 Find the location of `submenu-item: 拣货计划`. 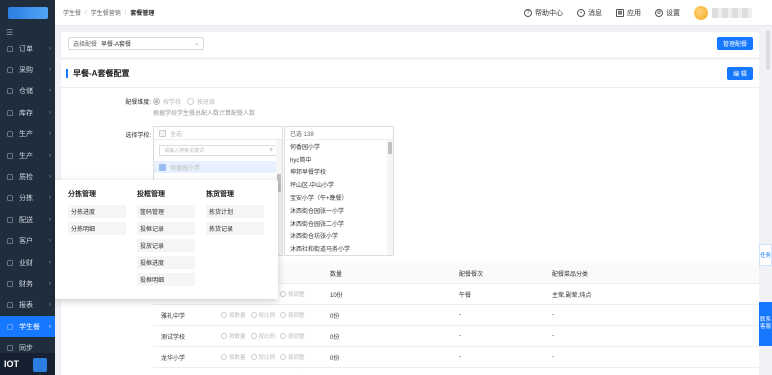

submenu-item: 拣货计划 is located at coordinates (235, 211).